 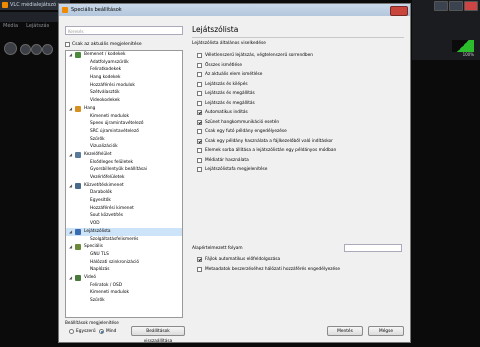 What do you see at coordinates (124, 224) in the screenshot?
I see `tree-item: VOD` at bounding box center [124, 224].